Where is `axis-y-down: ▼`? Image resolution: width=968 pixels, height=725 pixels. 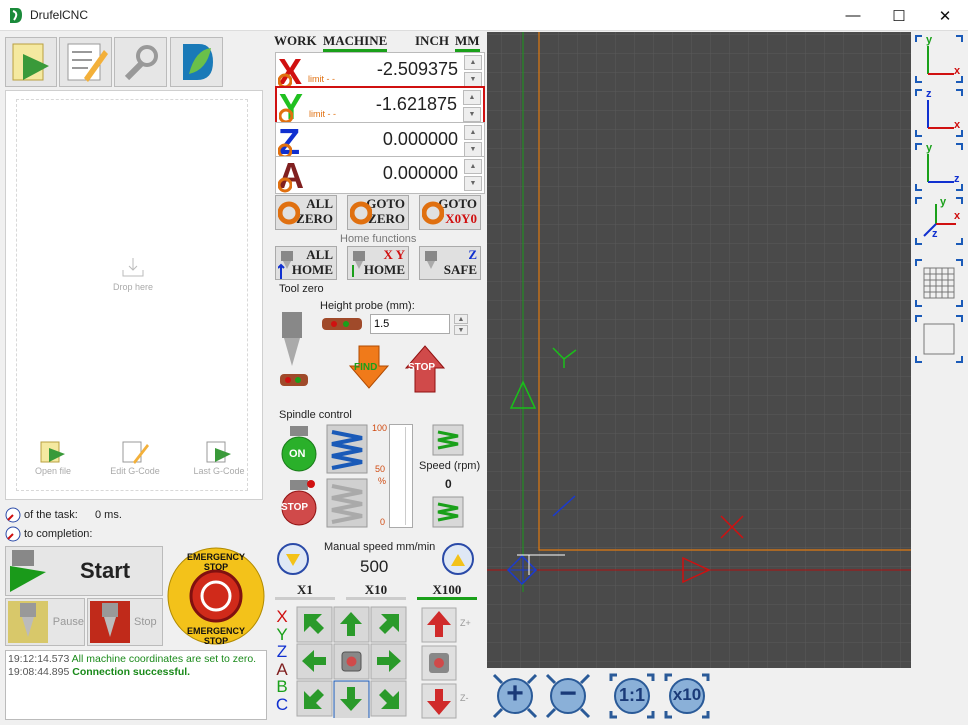 axis-y-down: ▼ is located at coordinates (472, 114).